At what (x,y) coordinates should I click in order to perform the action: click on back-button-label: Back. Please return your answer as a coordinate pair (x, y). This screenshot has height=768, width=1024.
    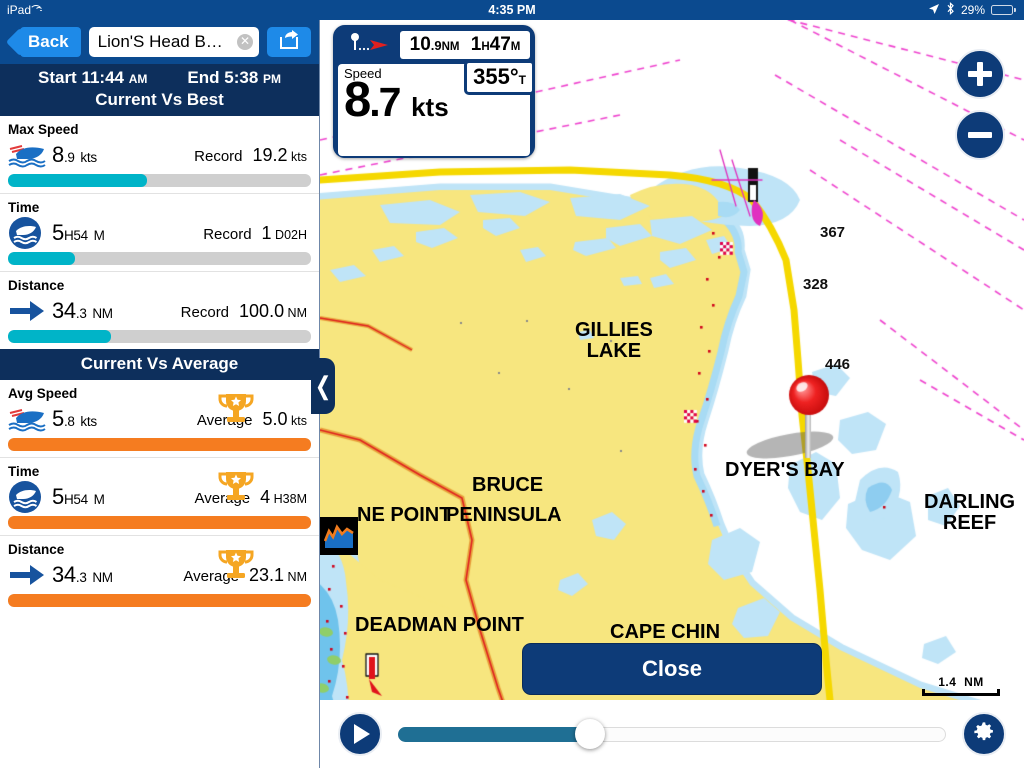
    Looking at the image, I should click on (48, 41).